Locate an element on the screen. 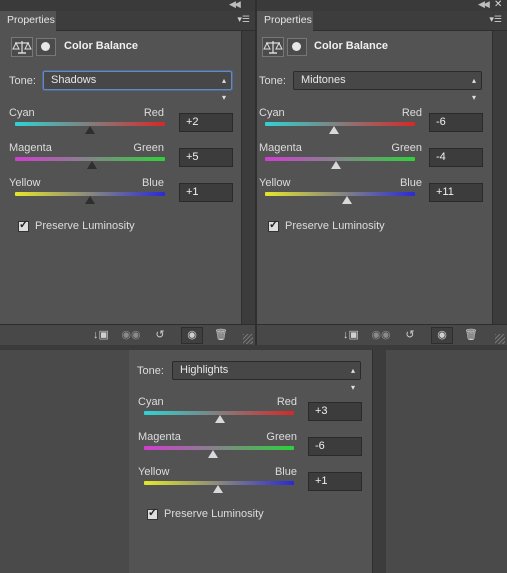 This screenshot has height=573, width=507. yellow-blue-value: +11 is located at coordinates (456, 192).